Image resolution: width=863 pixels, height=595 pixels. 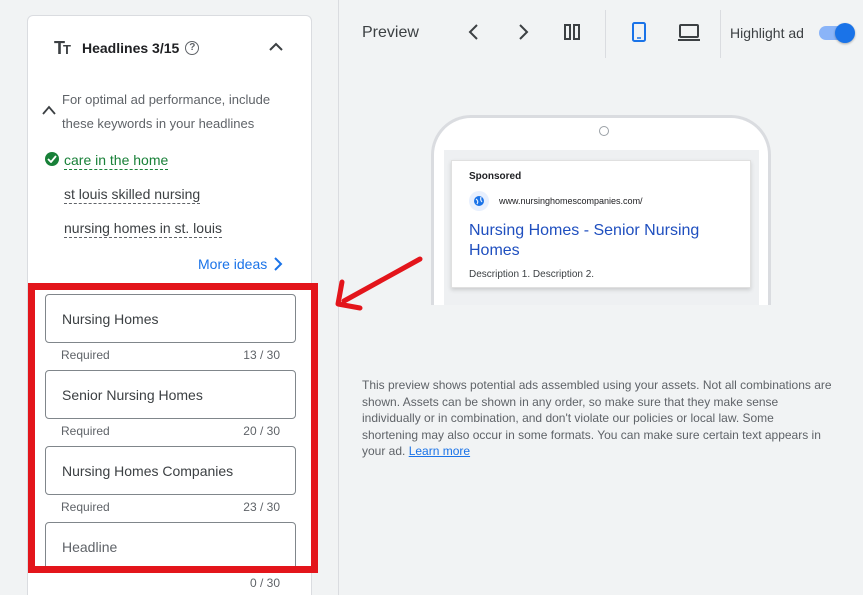 What do you see at coordinates (571, 201) in the screenshot?
I see `ad-display-url: www.nursinghomescompanies.com/` at bounding box center [571, 201].